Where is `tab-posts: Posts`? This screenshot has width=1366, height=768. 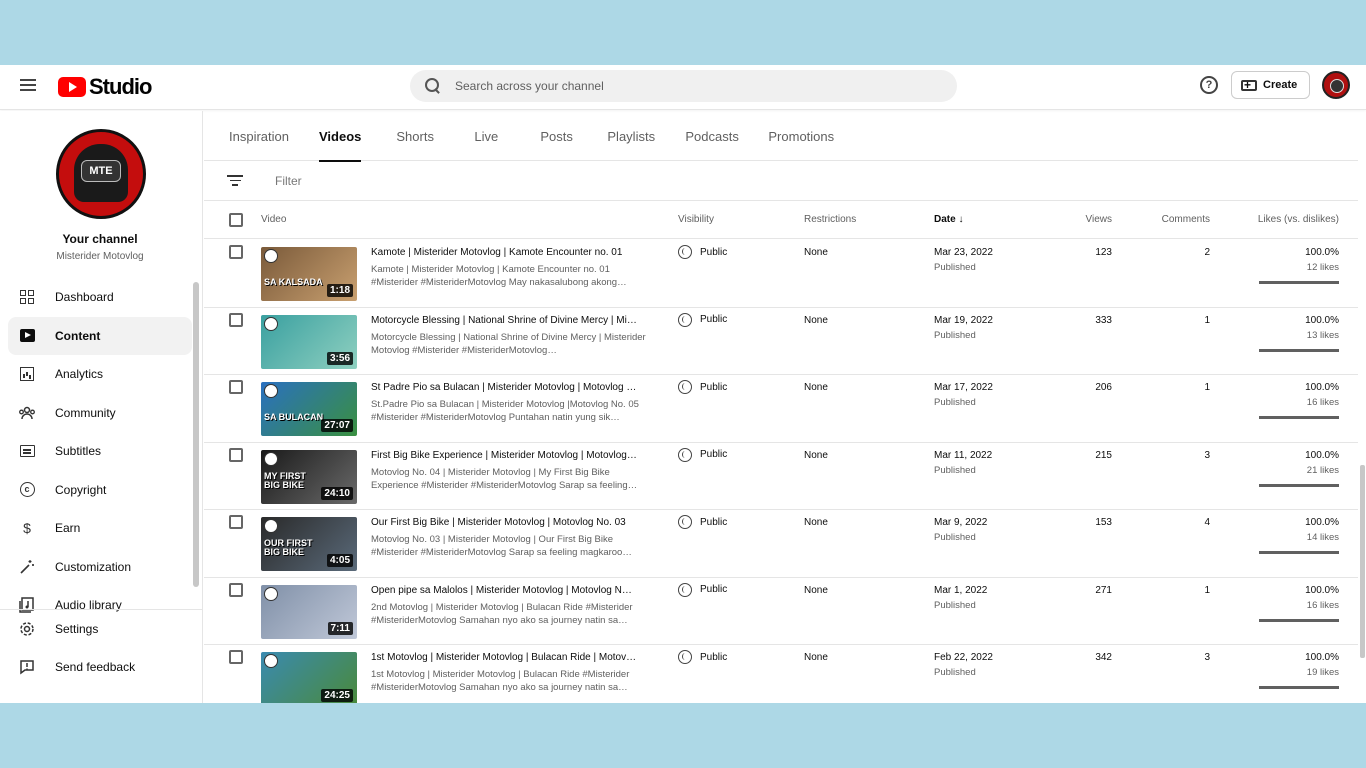
tab-posts: Posts is located at coordinates (573, 136).